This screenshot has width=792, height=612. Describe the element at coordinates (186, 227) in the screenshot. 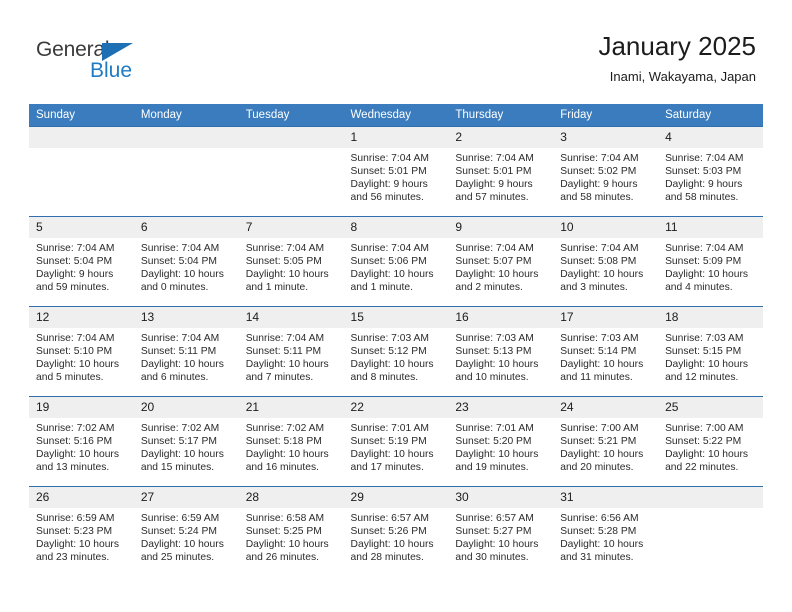

I see `day-number: 6` at that location.